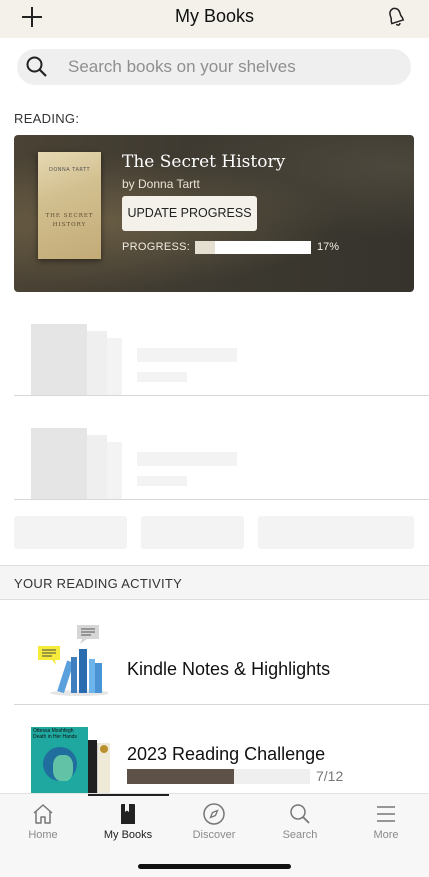 The image size is (429, 877). Describe the element at coordinates (69, 205) in the screenshot. I see `book-cover: DONNA TARTT THE SECRET HISTORY` at that location.